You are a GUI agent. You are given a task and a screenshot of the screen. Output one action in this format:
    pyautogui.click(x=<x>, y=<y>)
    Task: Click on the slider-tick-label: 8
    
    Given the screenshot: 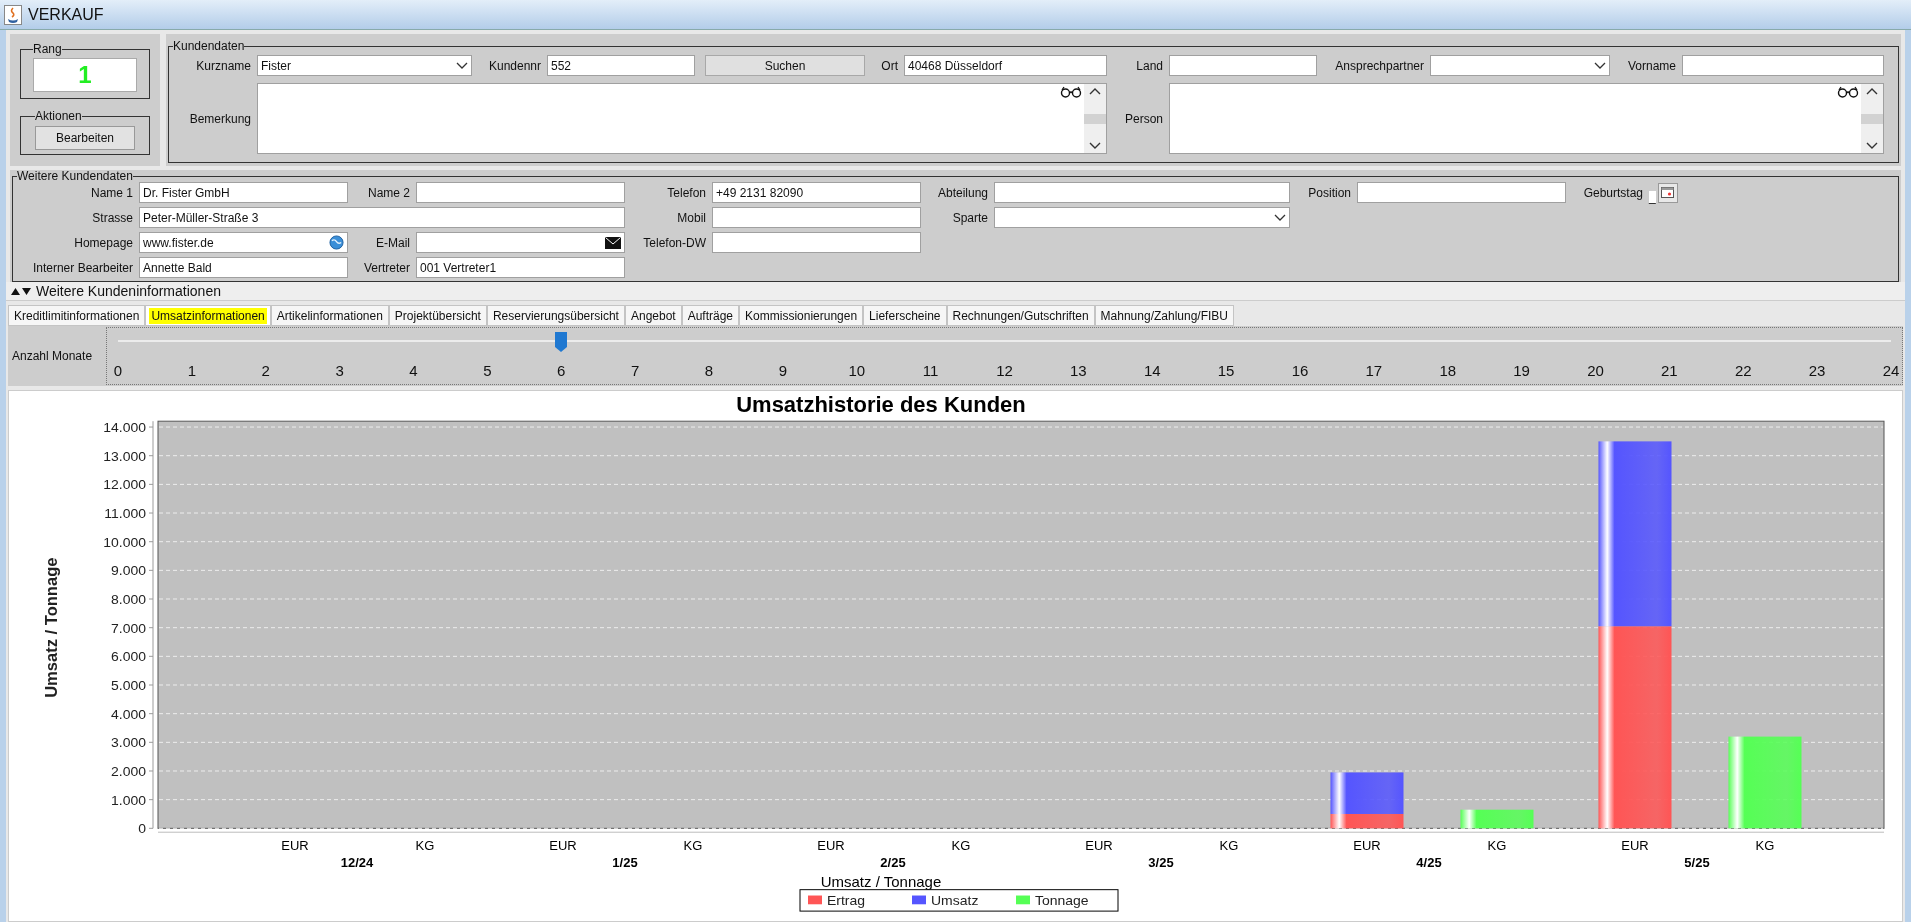 What is the action you would take?
    pyautogui.click(x=709, y=370)
    